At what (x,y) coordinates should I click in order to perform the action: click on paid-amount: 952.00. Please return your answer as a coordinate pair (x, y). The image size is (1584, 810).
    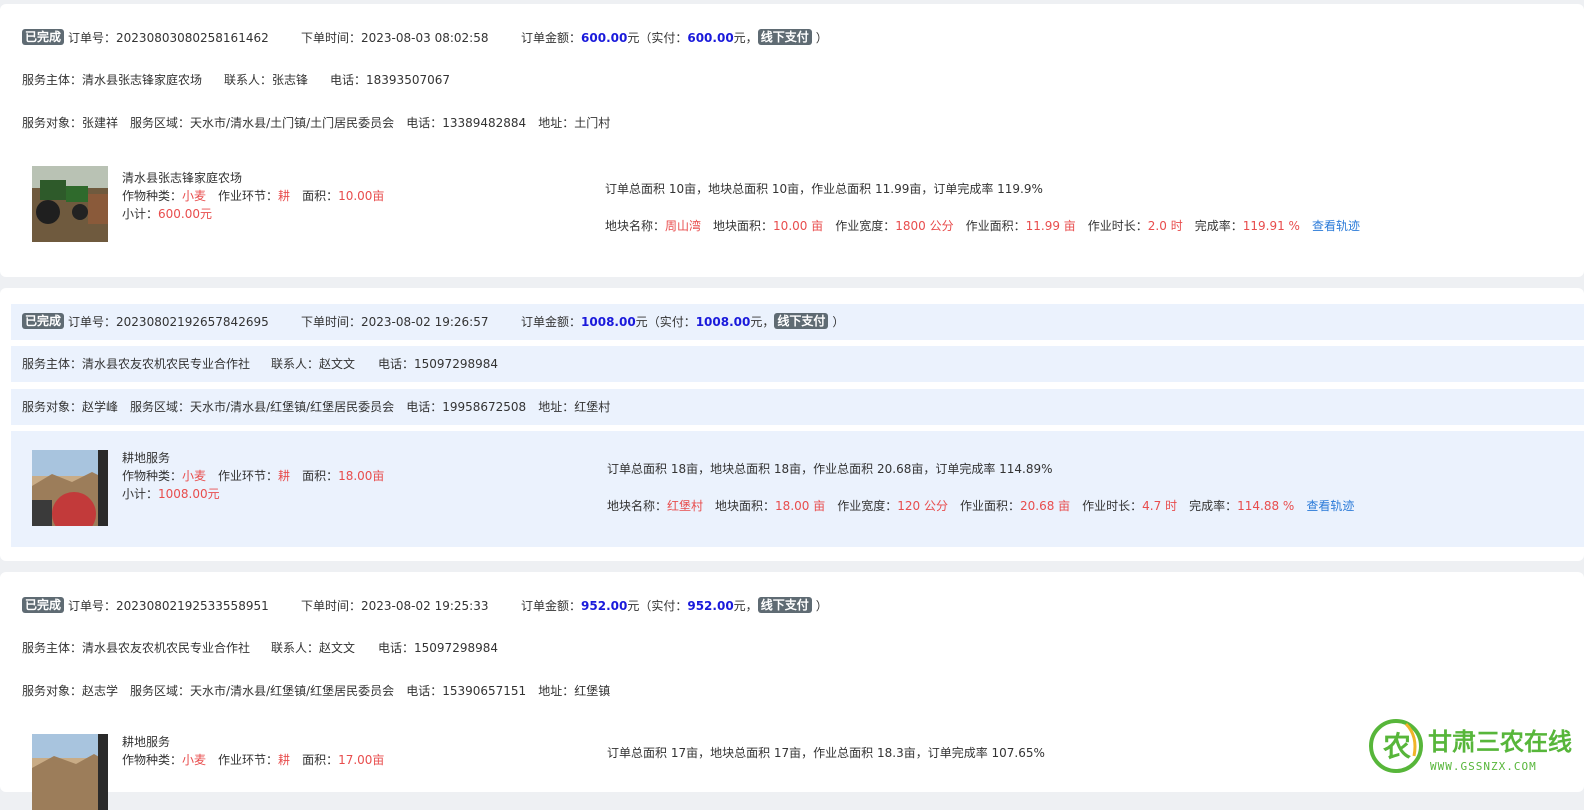
    Looking at the image, I should click on (710, 606).